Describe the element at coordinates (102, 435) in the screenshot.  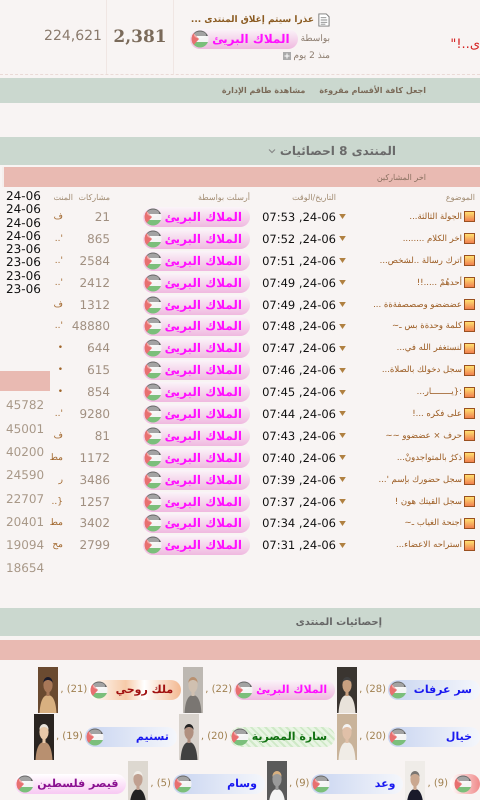
I see `post-count: 81` at that location.